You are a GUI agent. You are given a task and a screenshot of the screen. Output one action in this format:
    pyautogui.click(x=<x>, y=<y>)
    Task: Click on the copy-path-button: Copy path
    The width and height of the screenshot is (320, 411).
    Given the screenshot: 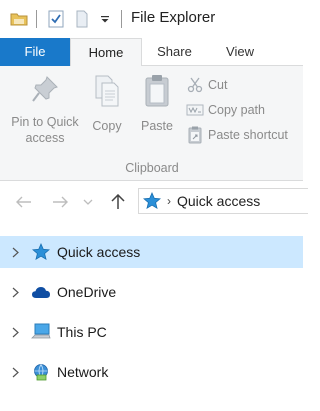 What is the action you would take?
    pyautogui.click(x=225, y=110)
    